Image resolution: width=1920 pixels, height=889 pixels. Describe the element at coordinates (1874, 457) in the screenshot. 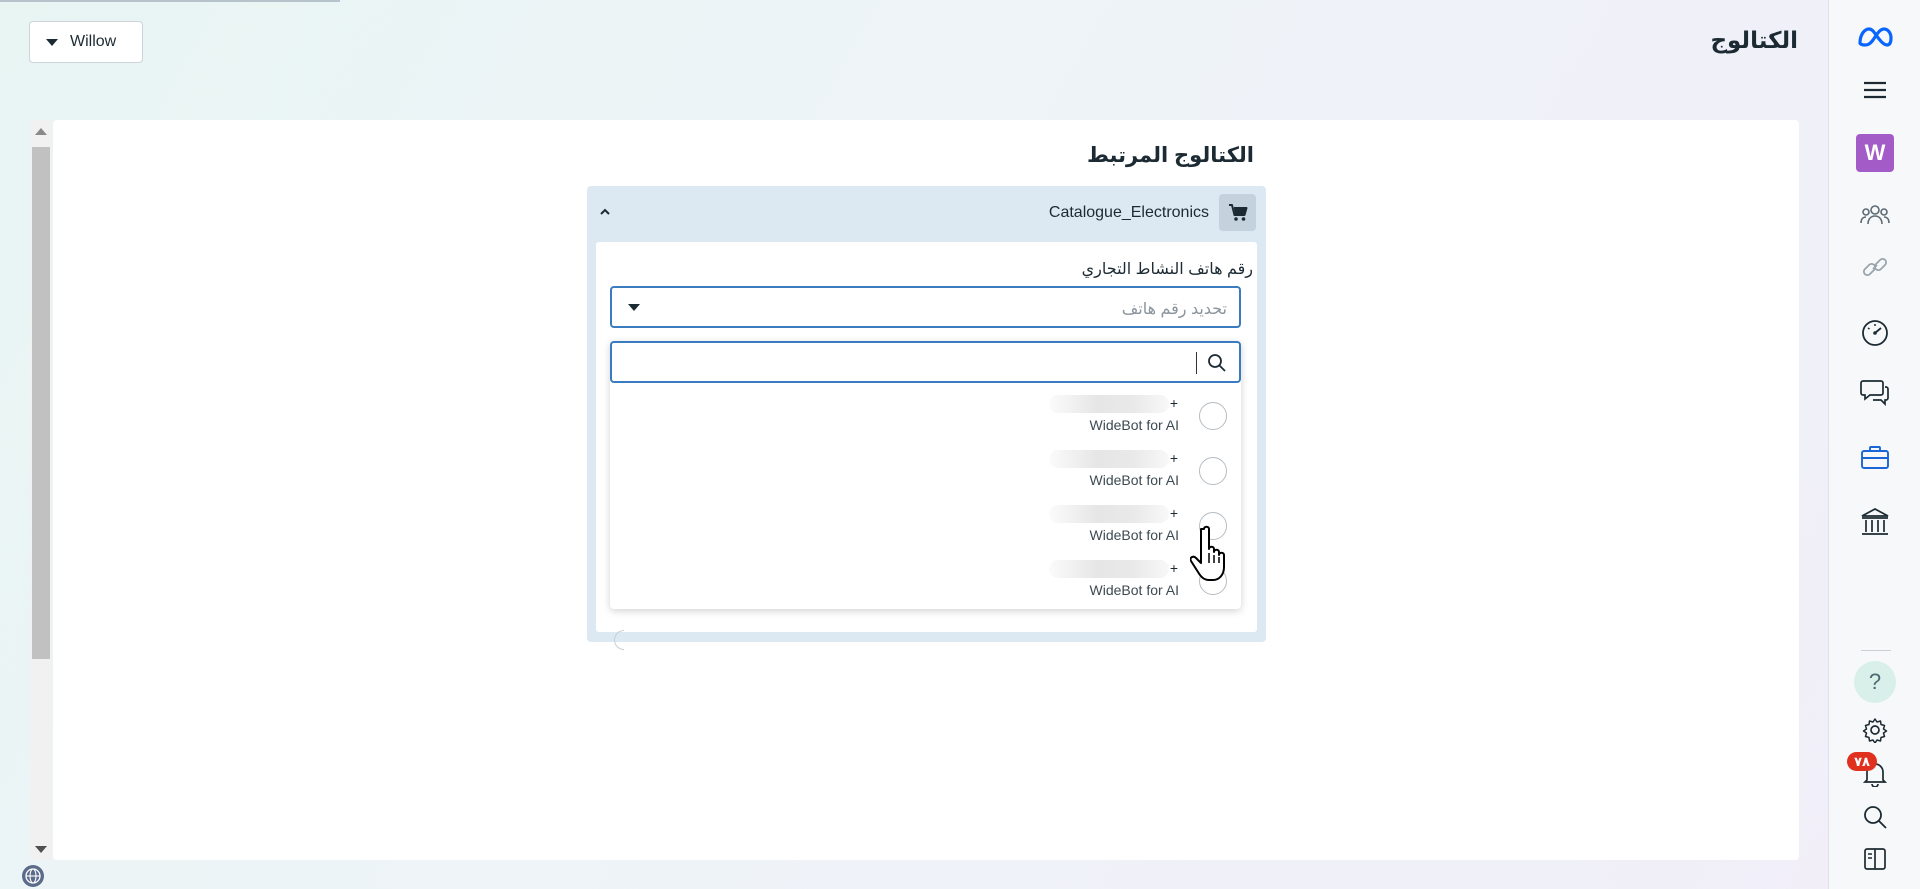

I see `briefcase-icon` at that location.